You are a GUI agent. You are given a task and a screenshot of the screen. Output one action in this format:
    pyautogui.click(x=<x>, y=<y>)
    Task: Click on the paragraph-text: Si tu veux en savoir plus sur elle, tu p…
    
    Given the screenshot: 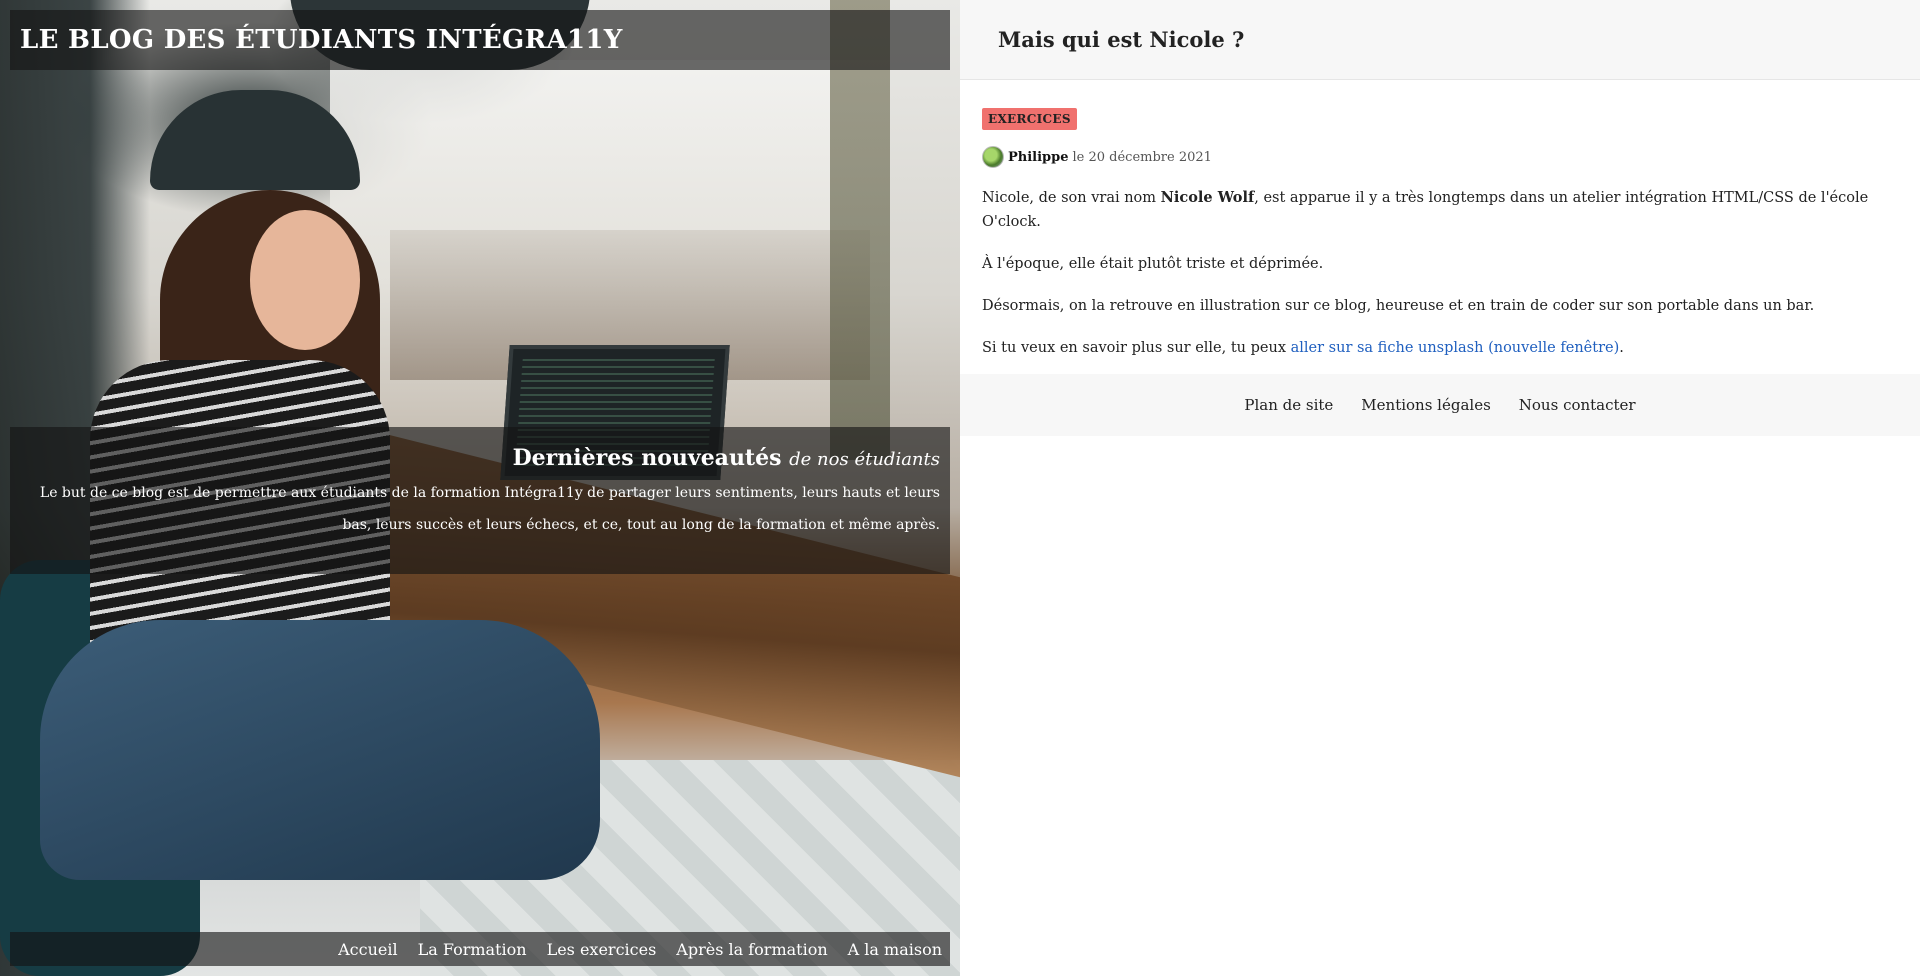 What is the action you would take?
    pyautogui.click(x=1136, y=348)
    